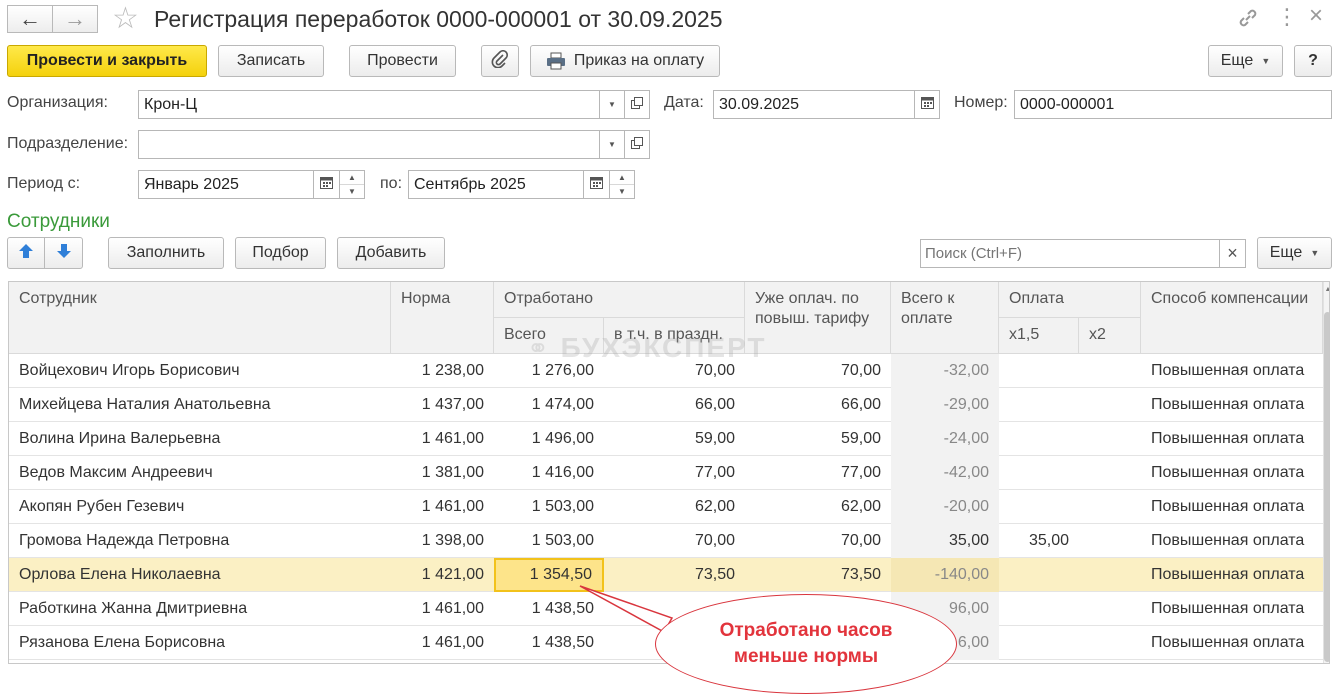 This screenshot has height=697, width=1336. What do you see at coordinates (1287, 17) in the screenshot?
I see `more-vertical-icon: ⋮` at bounding box center [1287, 17].